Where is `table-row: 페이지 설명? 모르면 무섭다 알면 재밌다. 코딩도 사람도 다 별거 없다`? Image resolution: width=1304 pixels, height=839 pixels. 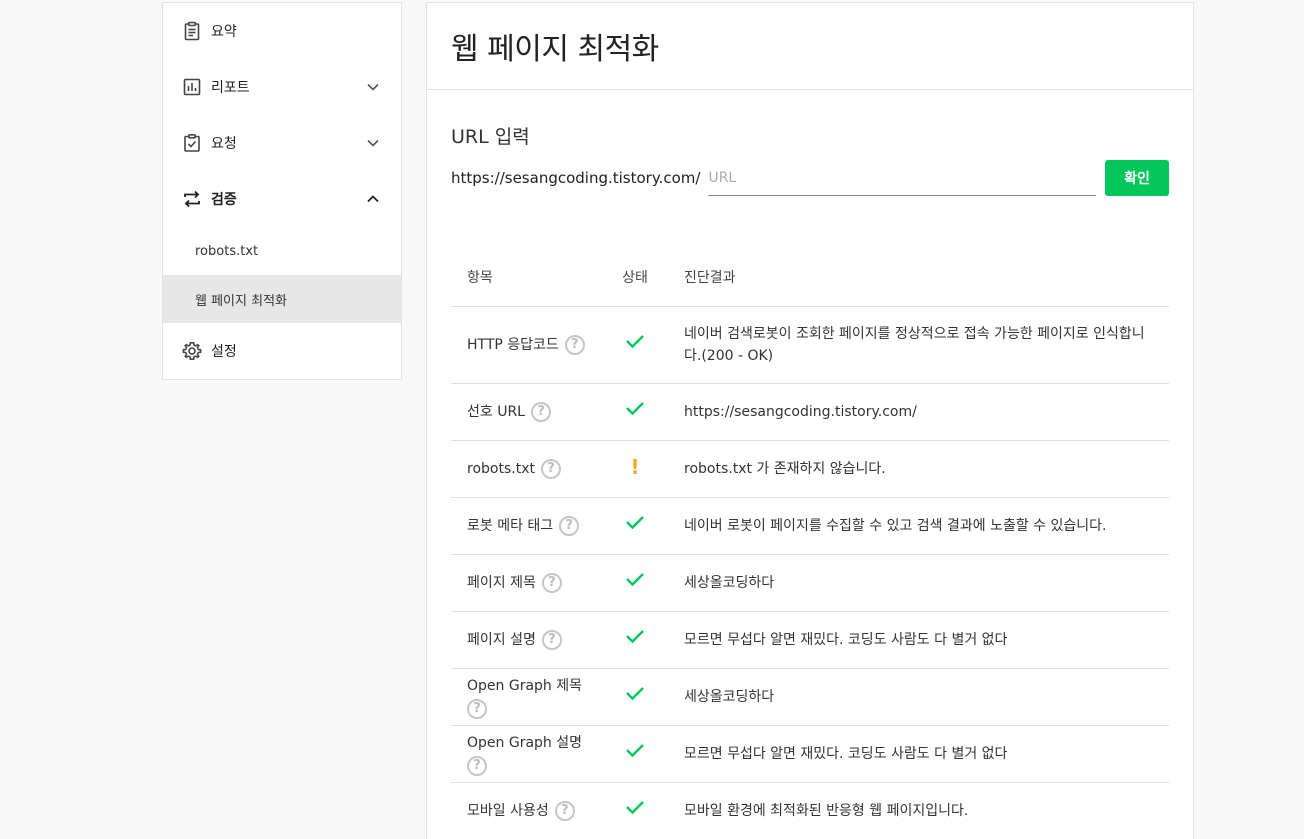
table-row: 페이지 설명? 모르면 무섭다 알면 재밌다. 코딩도 사람도 다 별거 없다 is located at coordinates (810, 640).